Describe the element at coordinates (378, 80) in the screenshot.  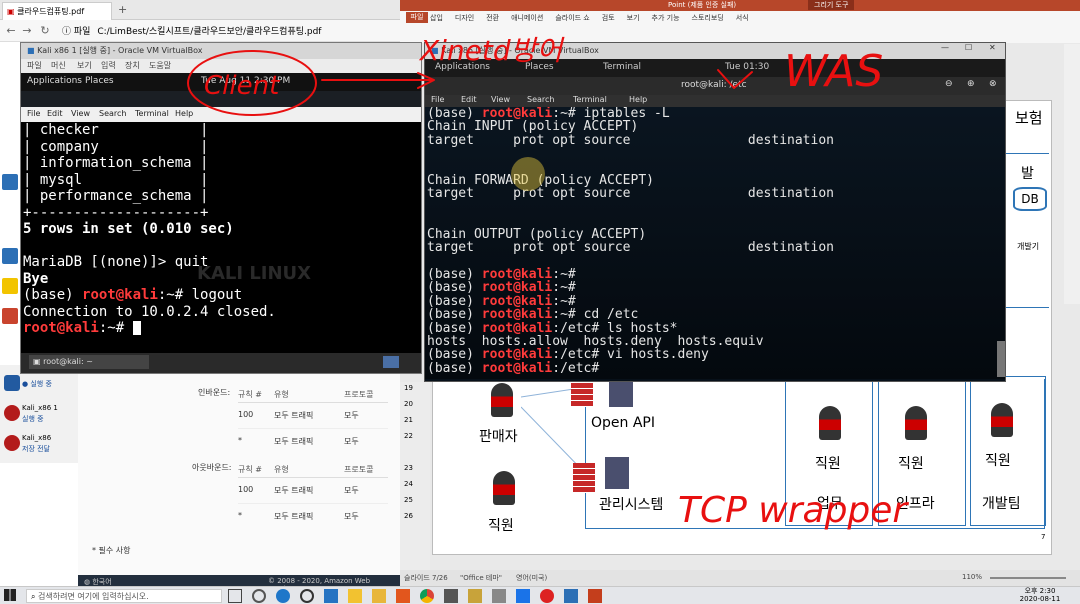
I see `arrow-to-vm2` at that location.